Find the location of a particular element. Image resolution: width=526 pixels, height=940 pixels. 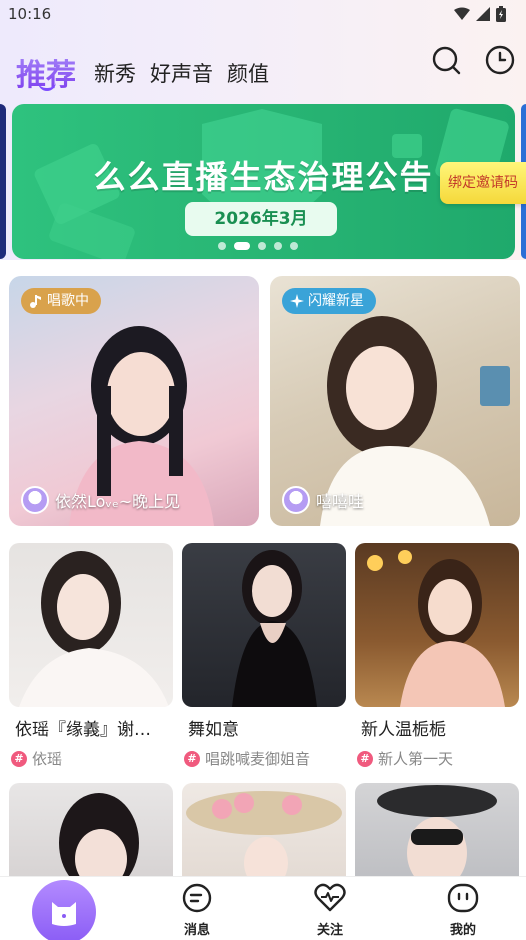

room-card: 舞如意 # 唱跳喊麦御姐音 is located at coordinates (264, 656).